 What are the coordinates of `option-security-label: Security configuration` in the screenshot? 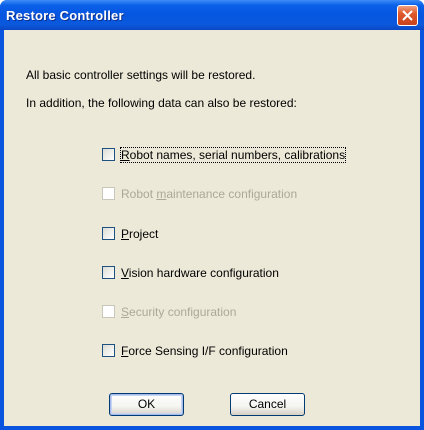 It's located at (179, 312).